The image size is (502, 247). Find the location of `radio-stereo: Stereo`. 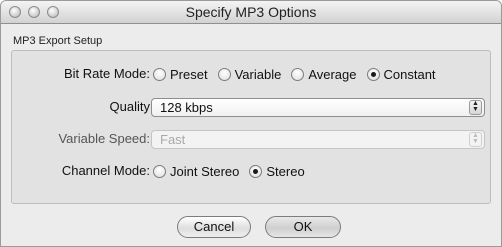

radio-stereo: Stereo is located at coordinates (277, 171).